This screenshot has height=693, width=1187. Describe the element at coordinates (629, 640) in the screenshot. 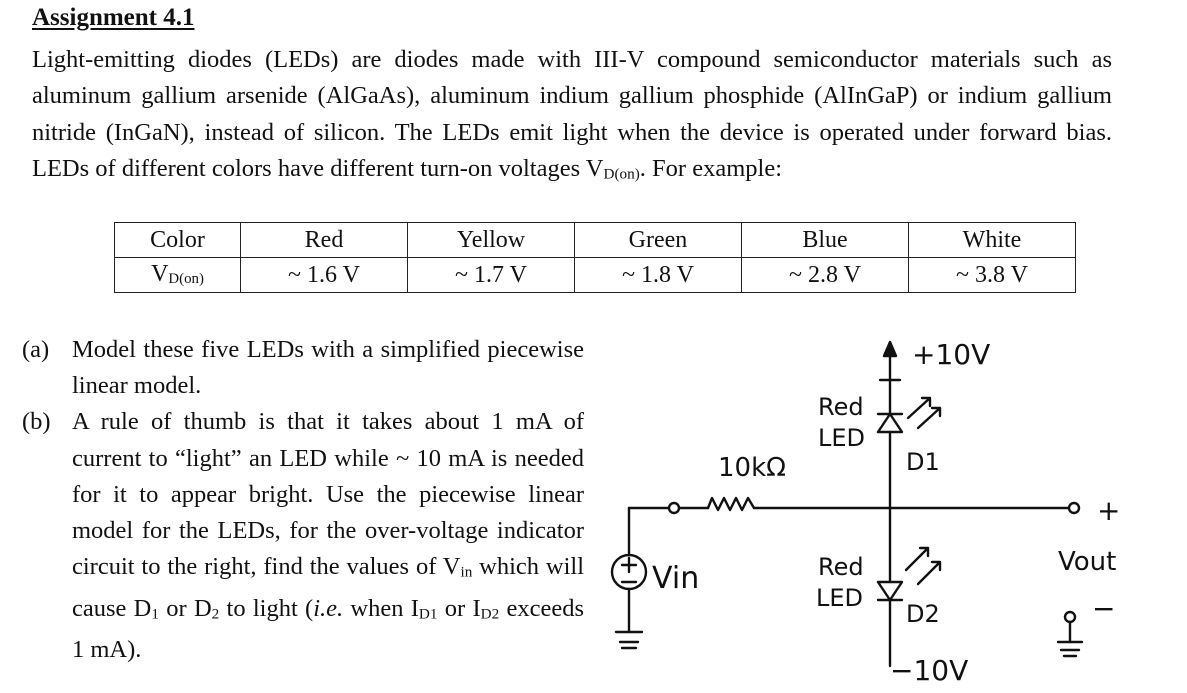

I see `source-ground-icon` at that location.